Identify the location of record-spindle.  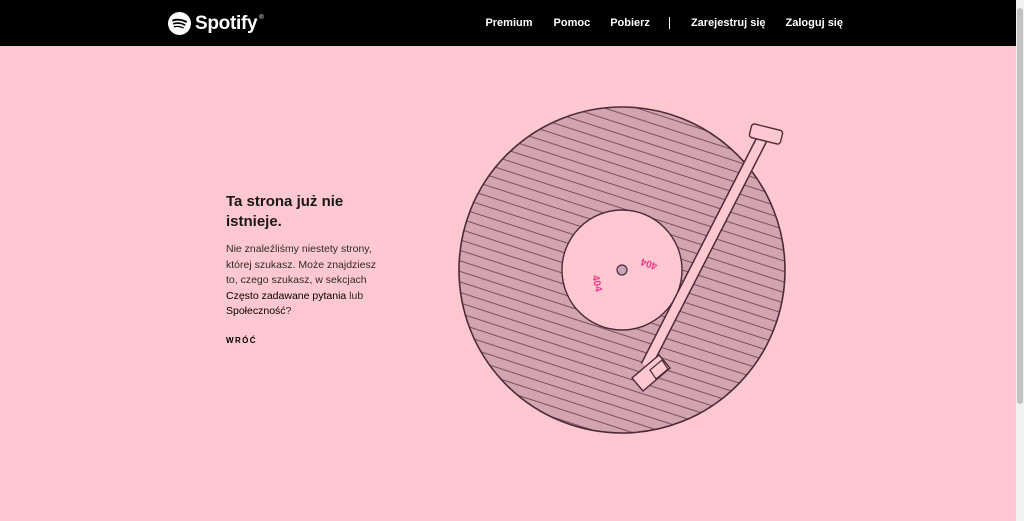
(622, 270).